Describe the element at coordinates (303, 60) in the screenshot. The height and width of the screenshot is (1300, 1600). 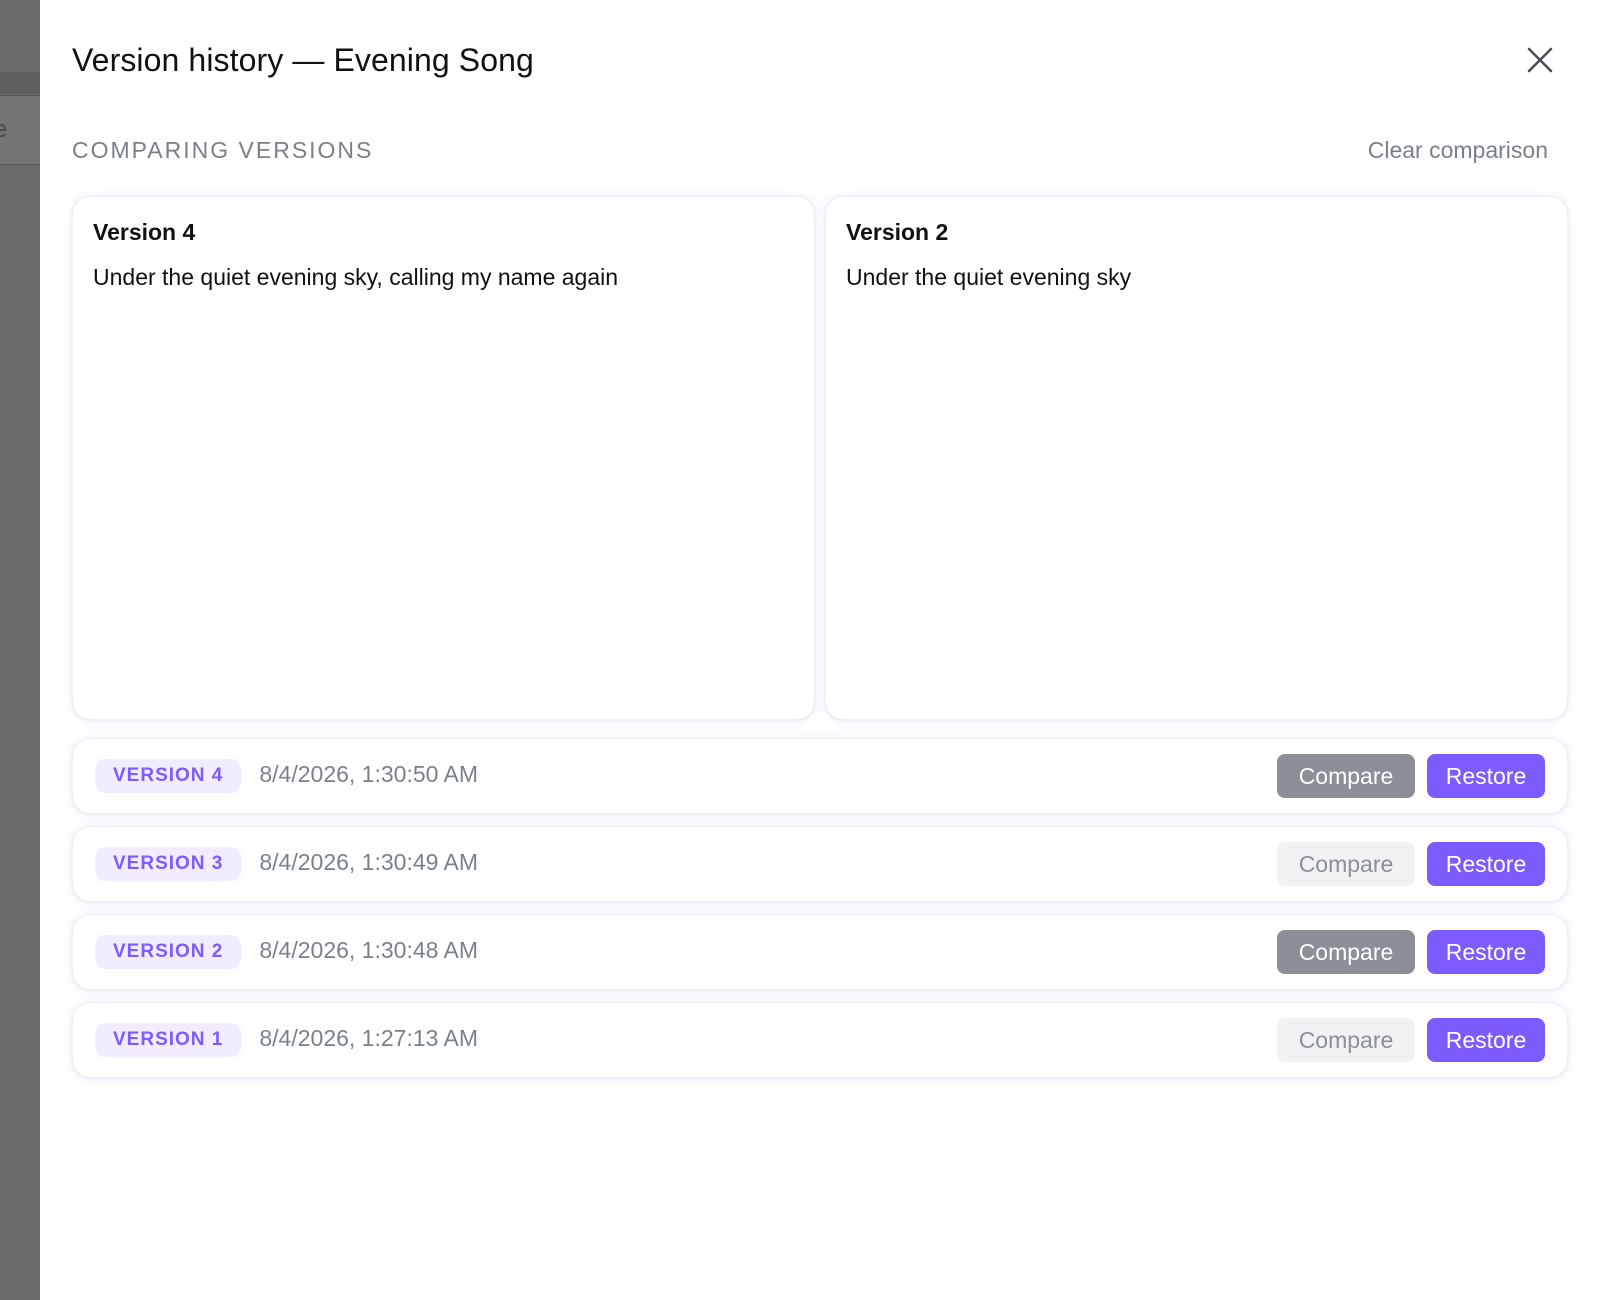
I see `panel-title: Version history — Evening Song` at that location.